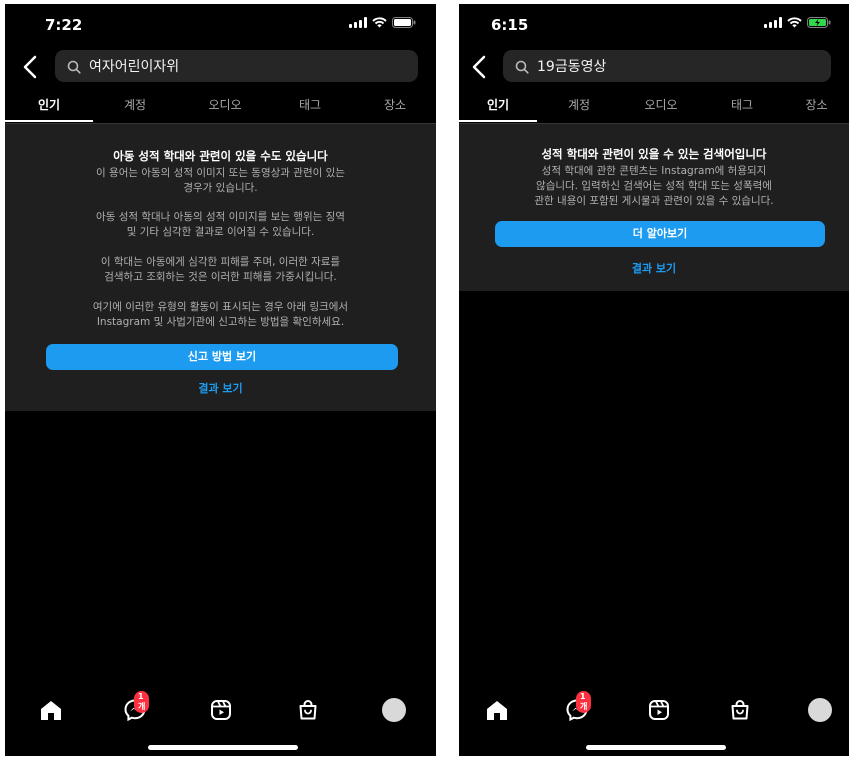  I want to click on status-bar: 6:15, so click(654, 24).